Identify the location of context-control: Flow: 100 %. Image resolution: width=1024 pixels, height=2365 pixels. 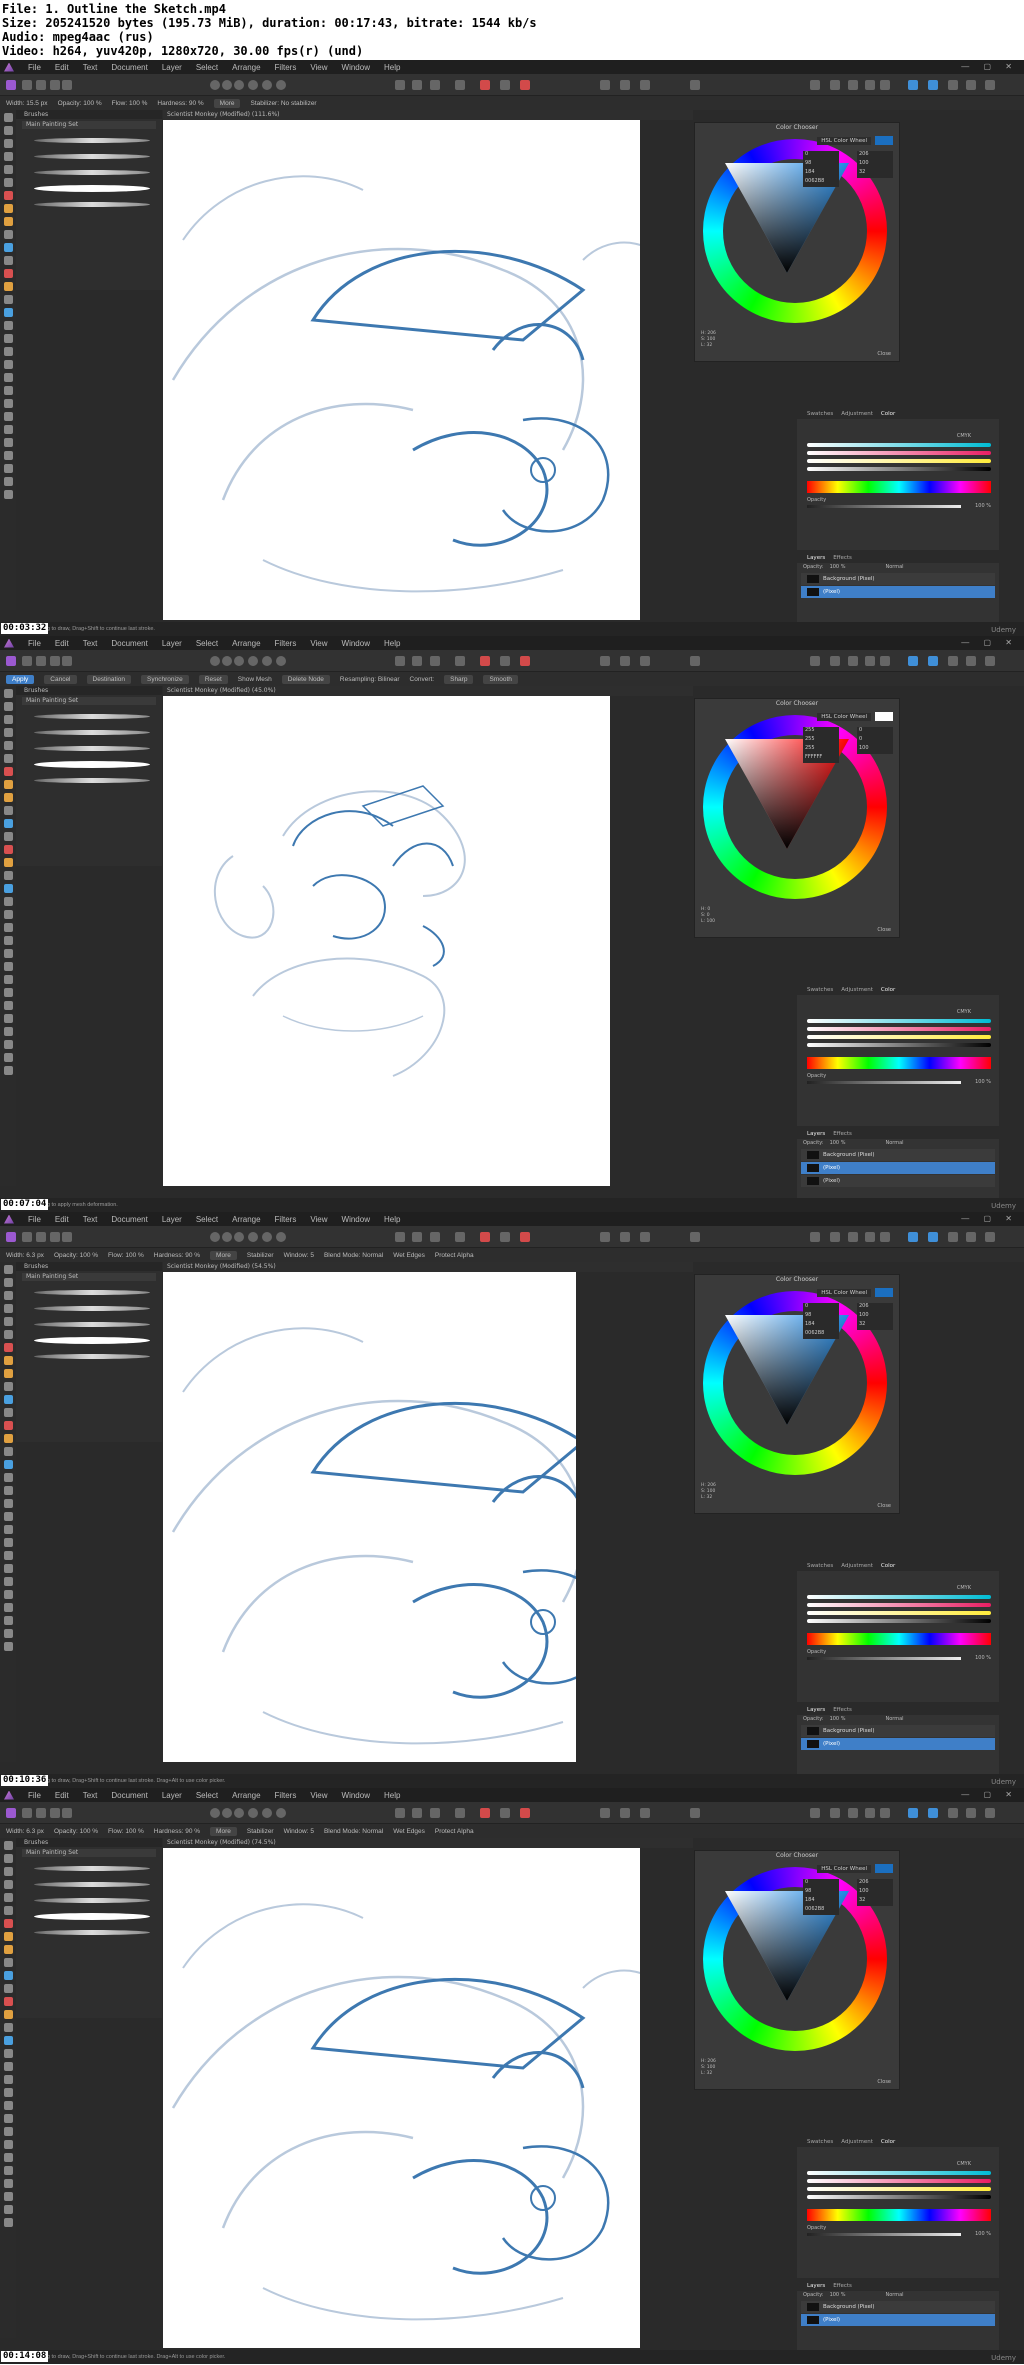
(126, 1831).